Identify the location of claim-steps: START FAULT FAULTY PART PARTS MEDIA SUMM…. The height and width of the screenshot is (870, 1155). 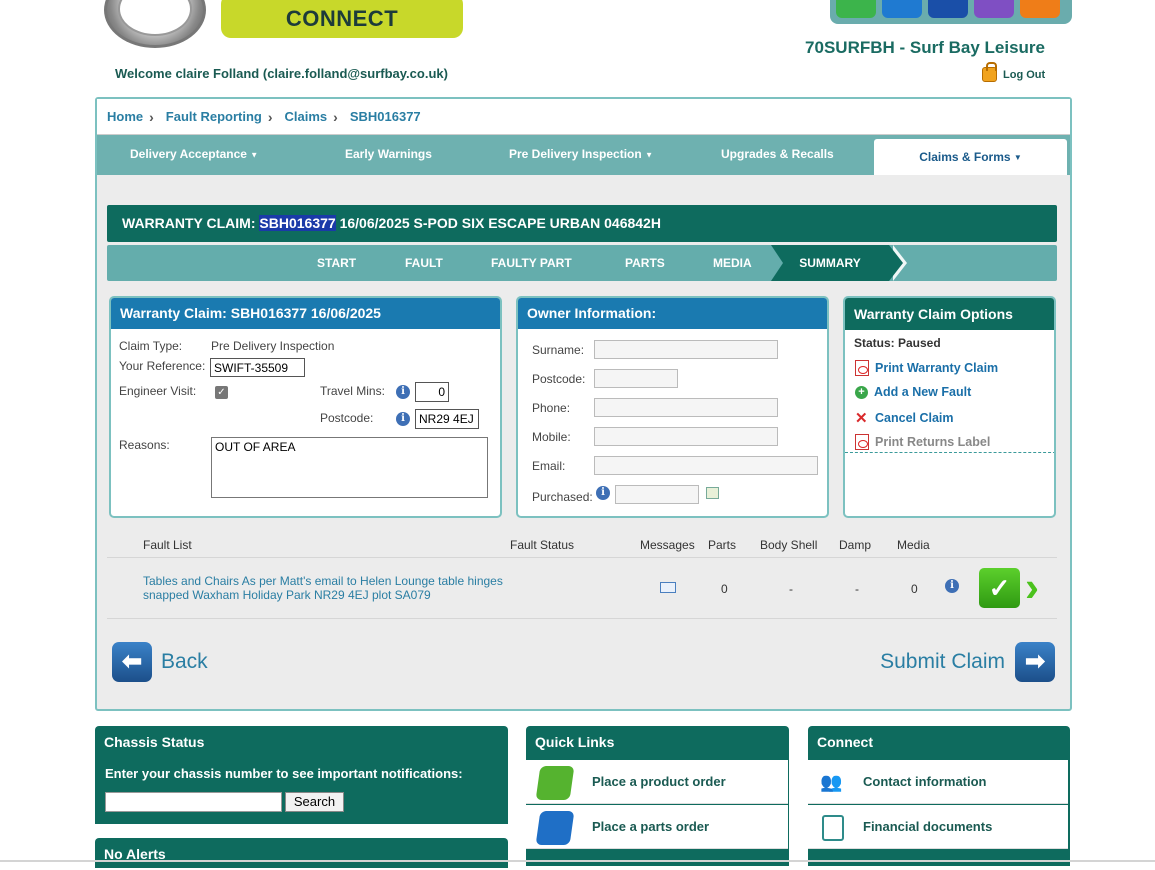
(582, 263).